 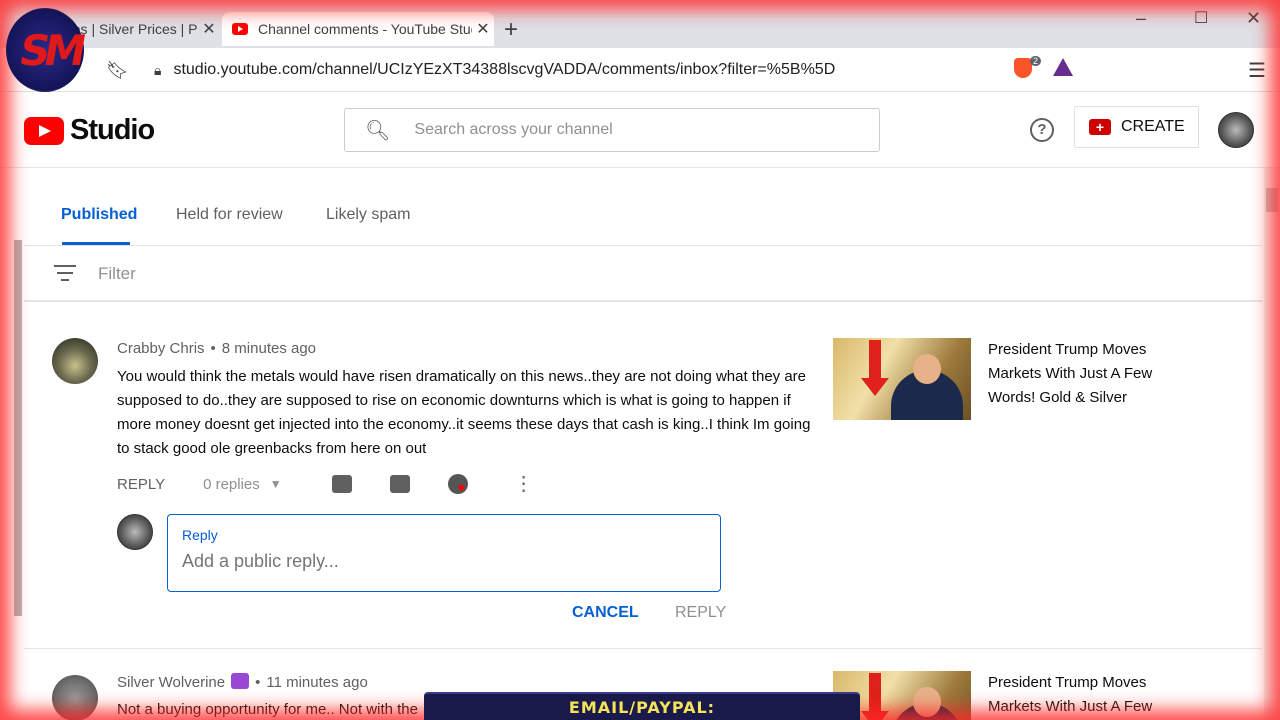 I want to click on replies-count: 0 replies, so click(x=231, y=484).